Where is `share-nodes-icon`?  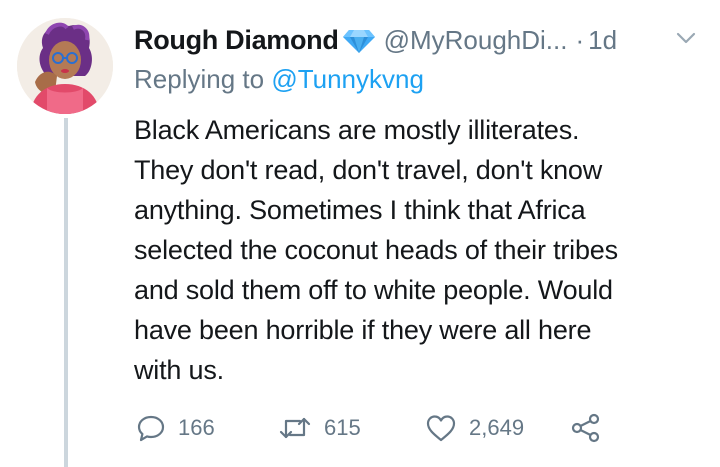
share-nodes-icon is located at coordinates (585, 428).